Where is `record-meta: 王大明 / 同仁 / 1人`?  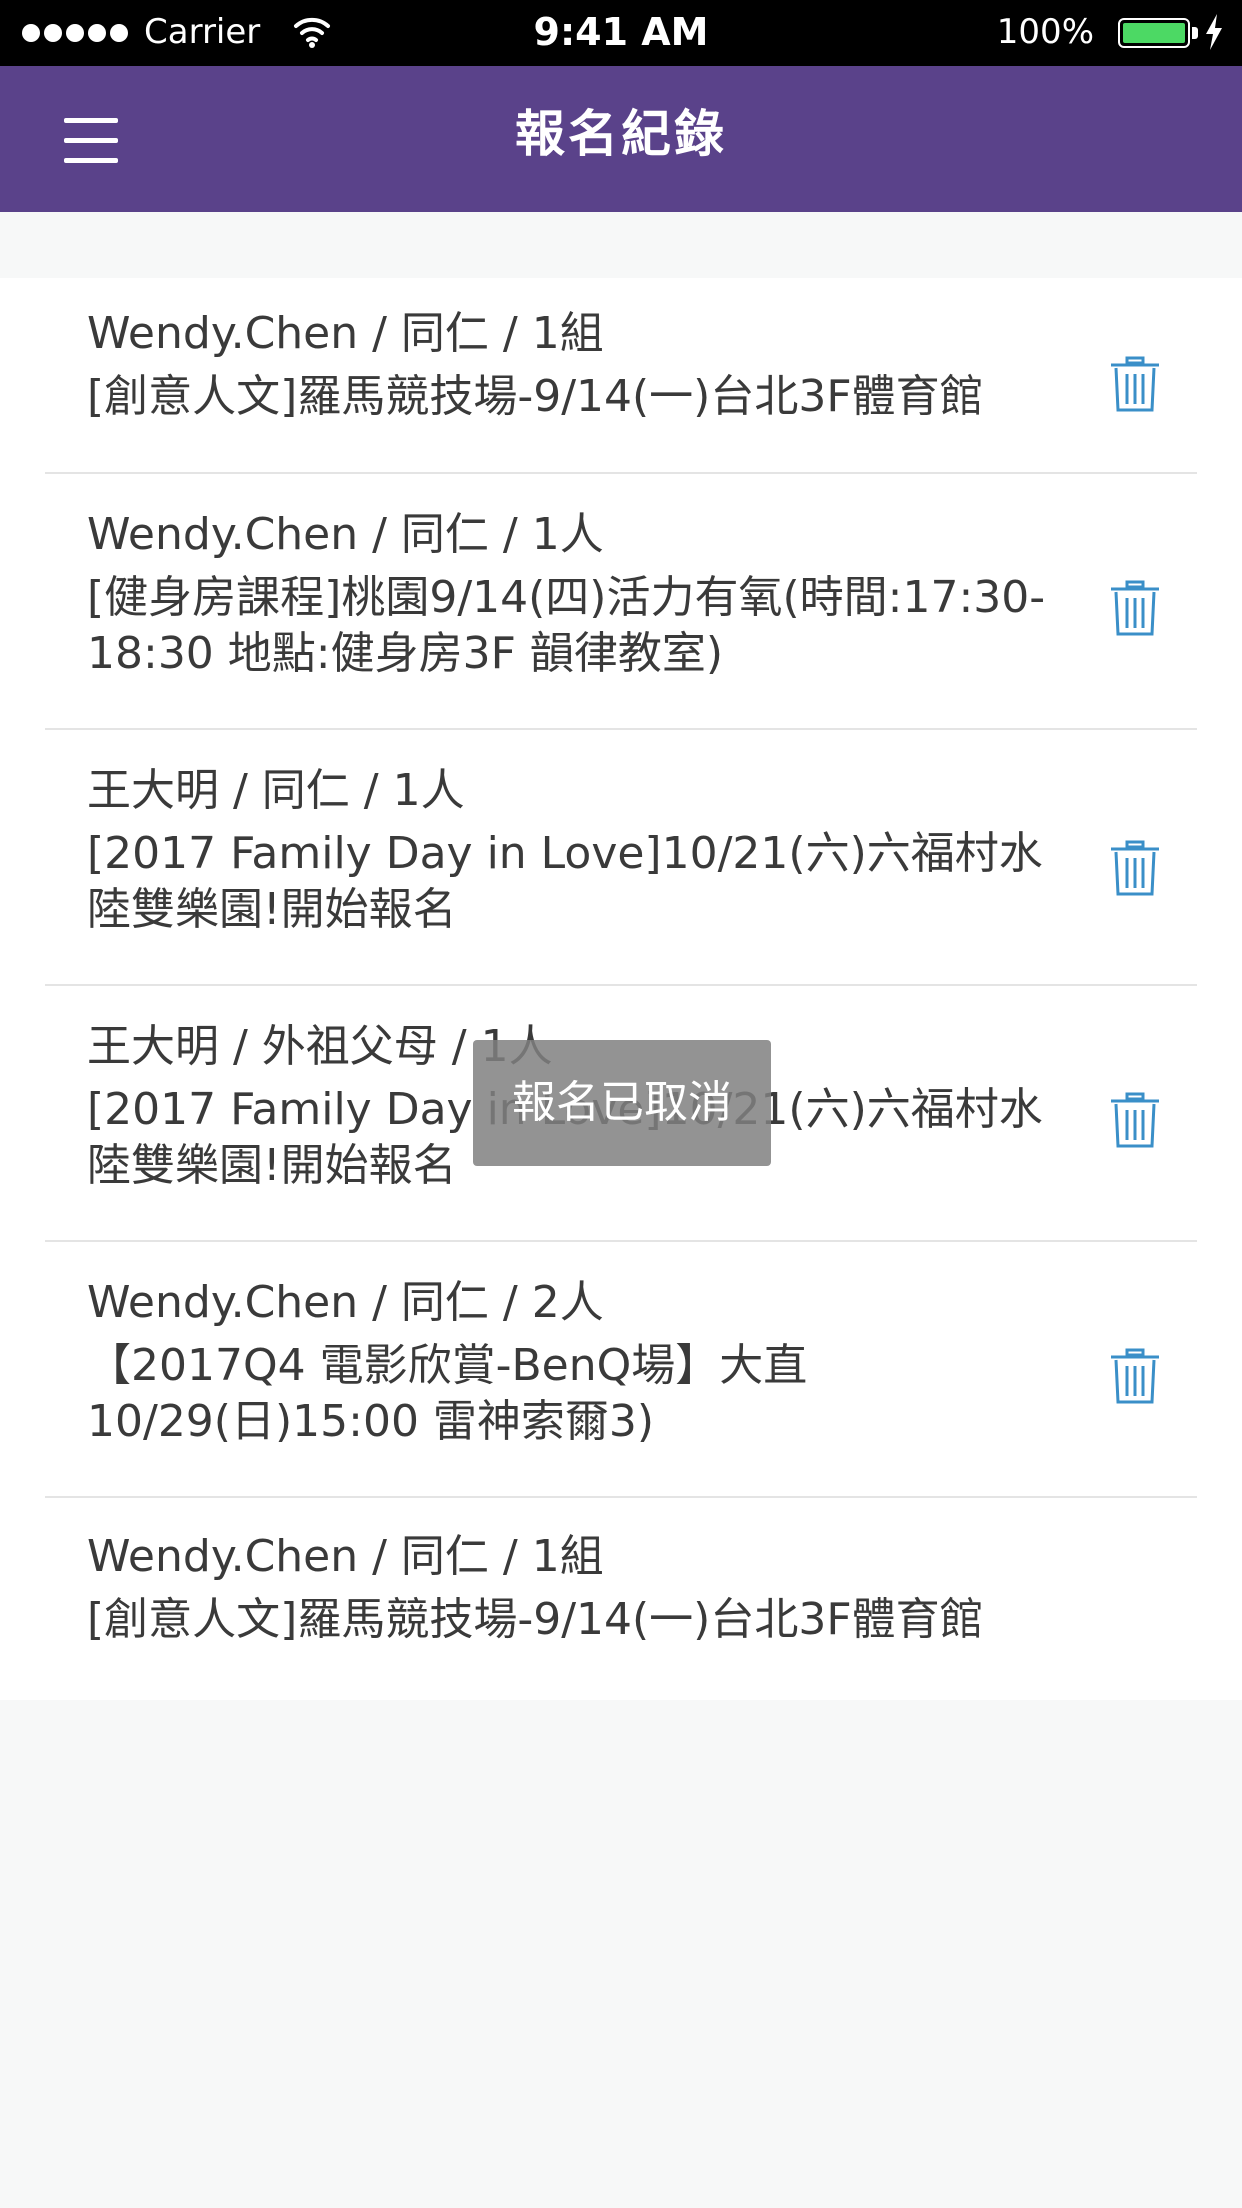
record-meta: 王大明 / 同仁 / 1人 is located at coordinates (276, 790).